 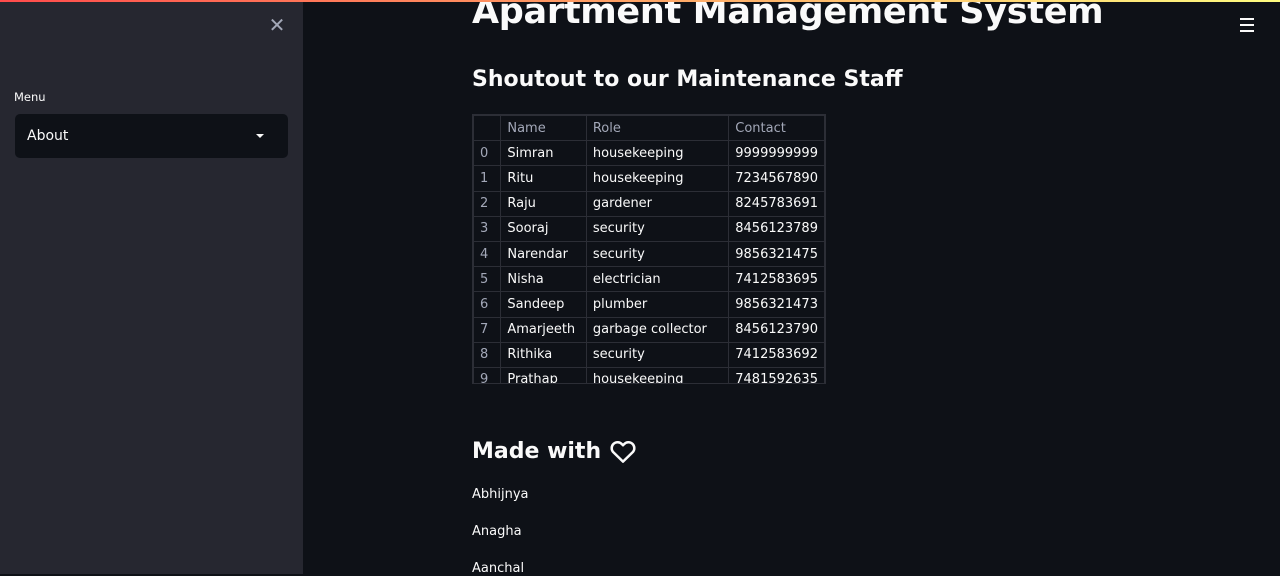 I want to click on cell-name: Amarjeeth, so click(x=543, y=329).